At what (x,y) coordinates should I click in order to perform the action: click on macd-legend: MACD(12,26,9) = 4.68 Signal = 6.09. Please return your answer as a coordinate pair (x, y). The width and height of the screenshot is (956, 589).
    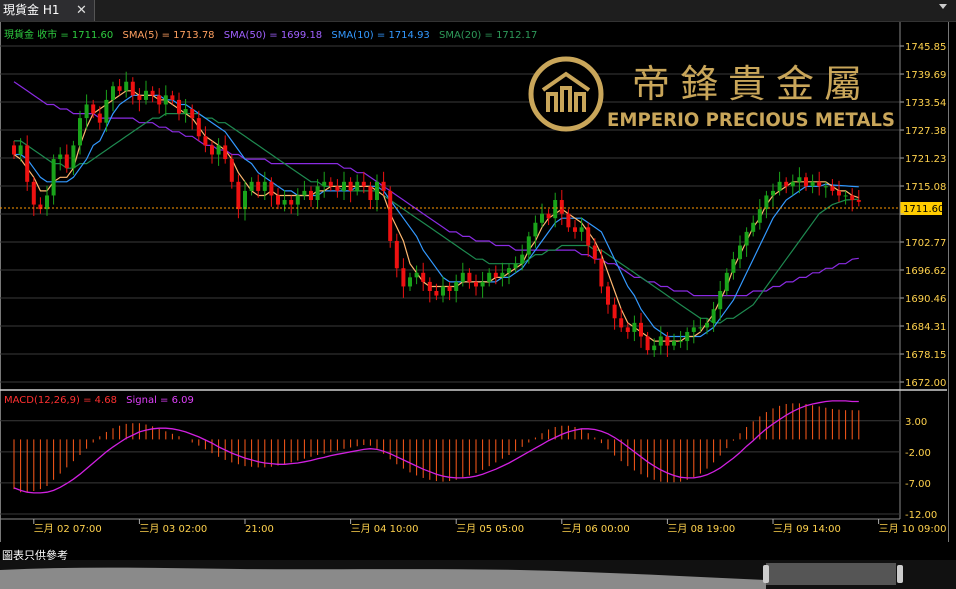
    Looking at the image, I should click on (99, 400).